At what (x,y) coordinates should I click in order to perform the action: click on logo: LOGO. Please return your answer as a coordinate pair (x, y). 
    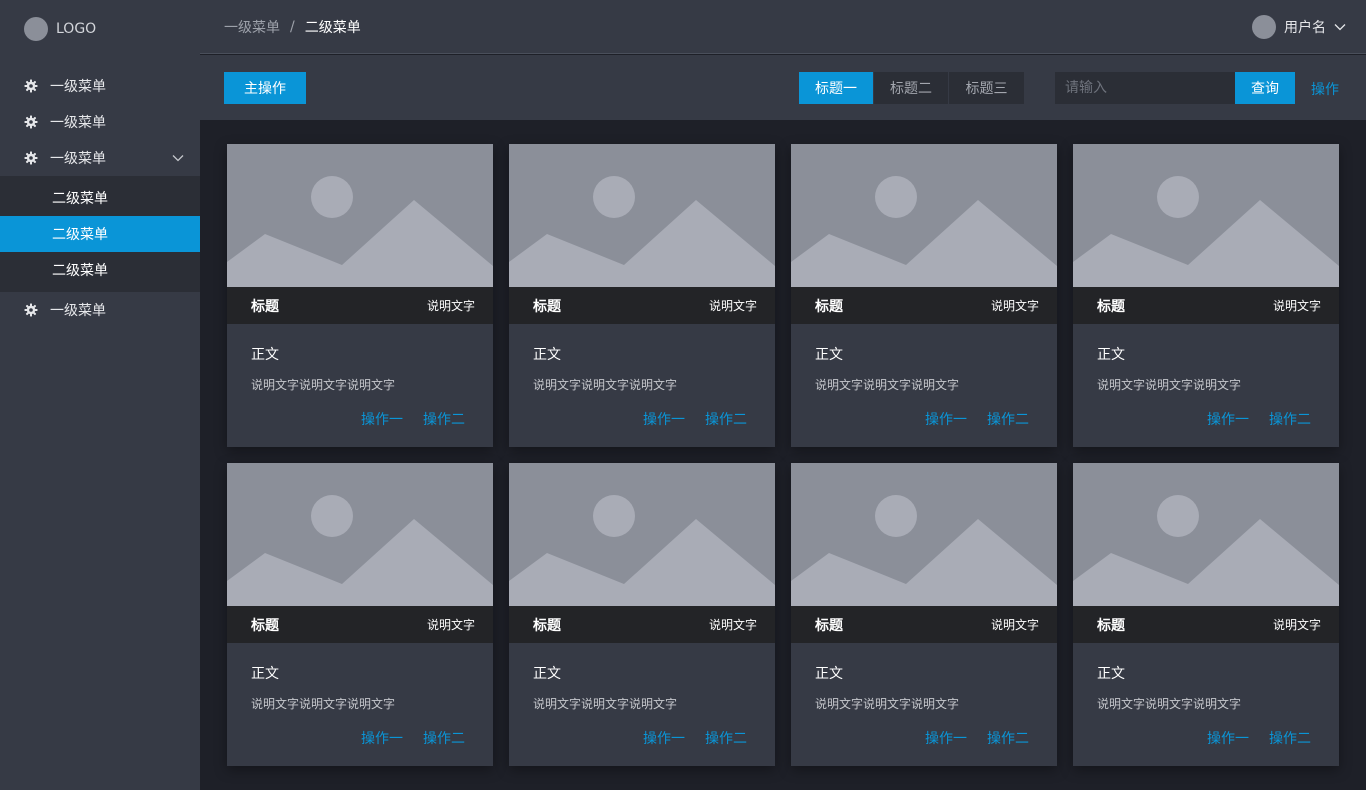
    Looking at the image, I should click on (100, 29).